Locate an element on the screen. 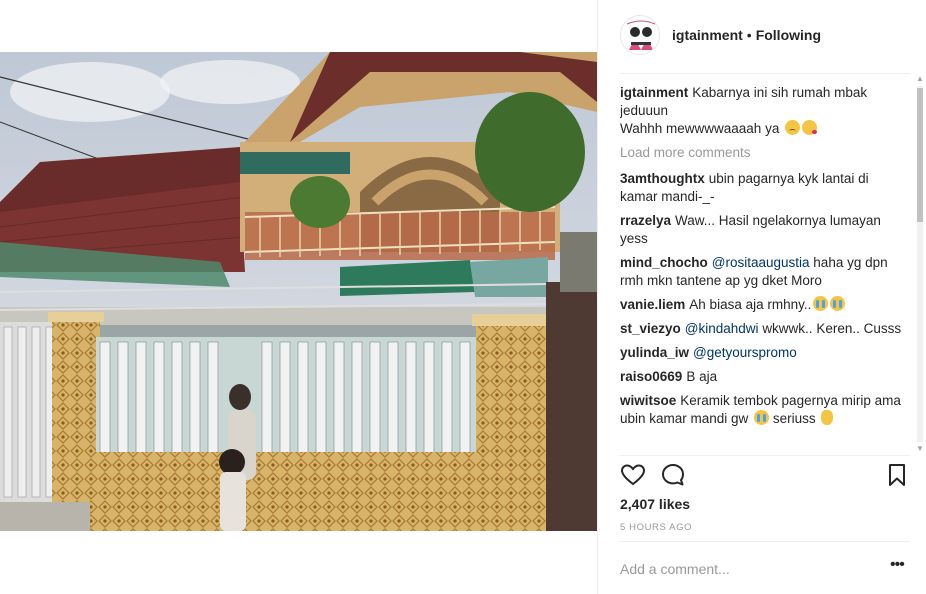 Image resolution: width=926 pixels, height=594 pixels. post-header: igtainment • Following is located at coordinates (765, 35).